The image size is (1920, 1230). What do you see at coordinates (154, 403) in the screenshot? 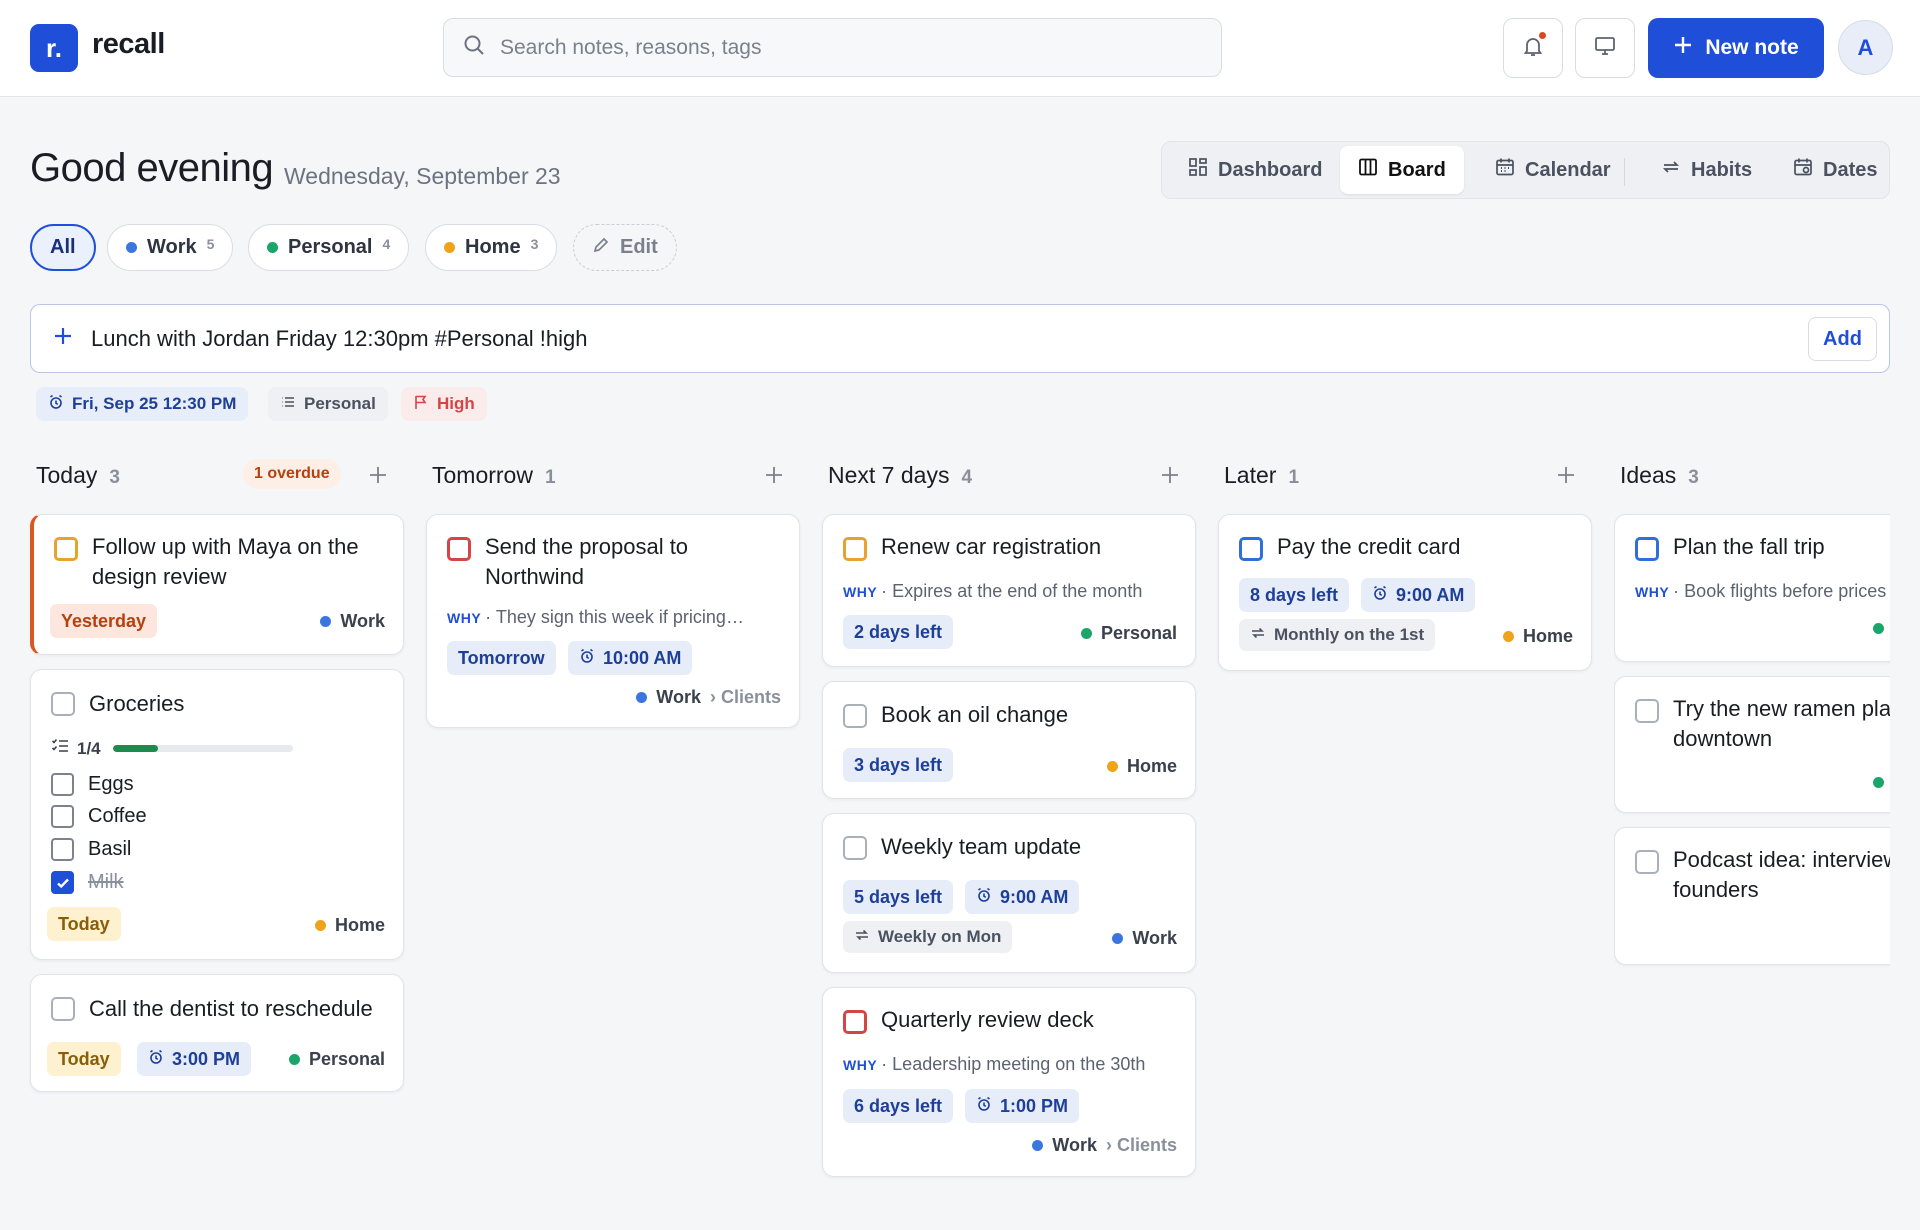
I see `parsed-date-label: Fri, Sep 25 12:30 PM` at bounding box center [154, 403].